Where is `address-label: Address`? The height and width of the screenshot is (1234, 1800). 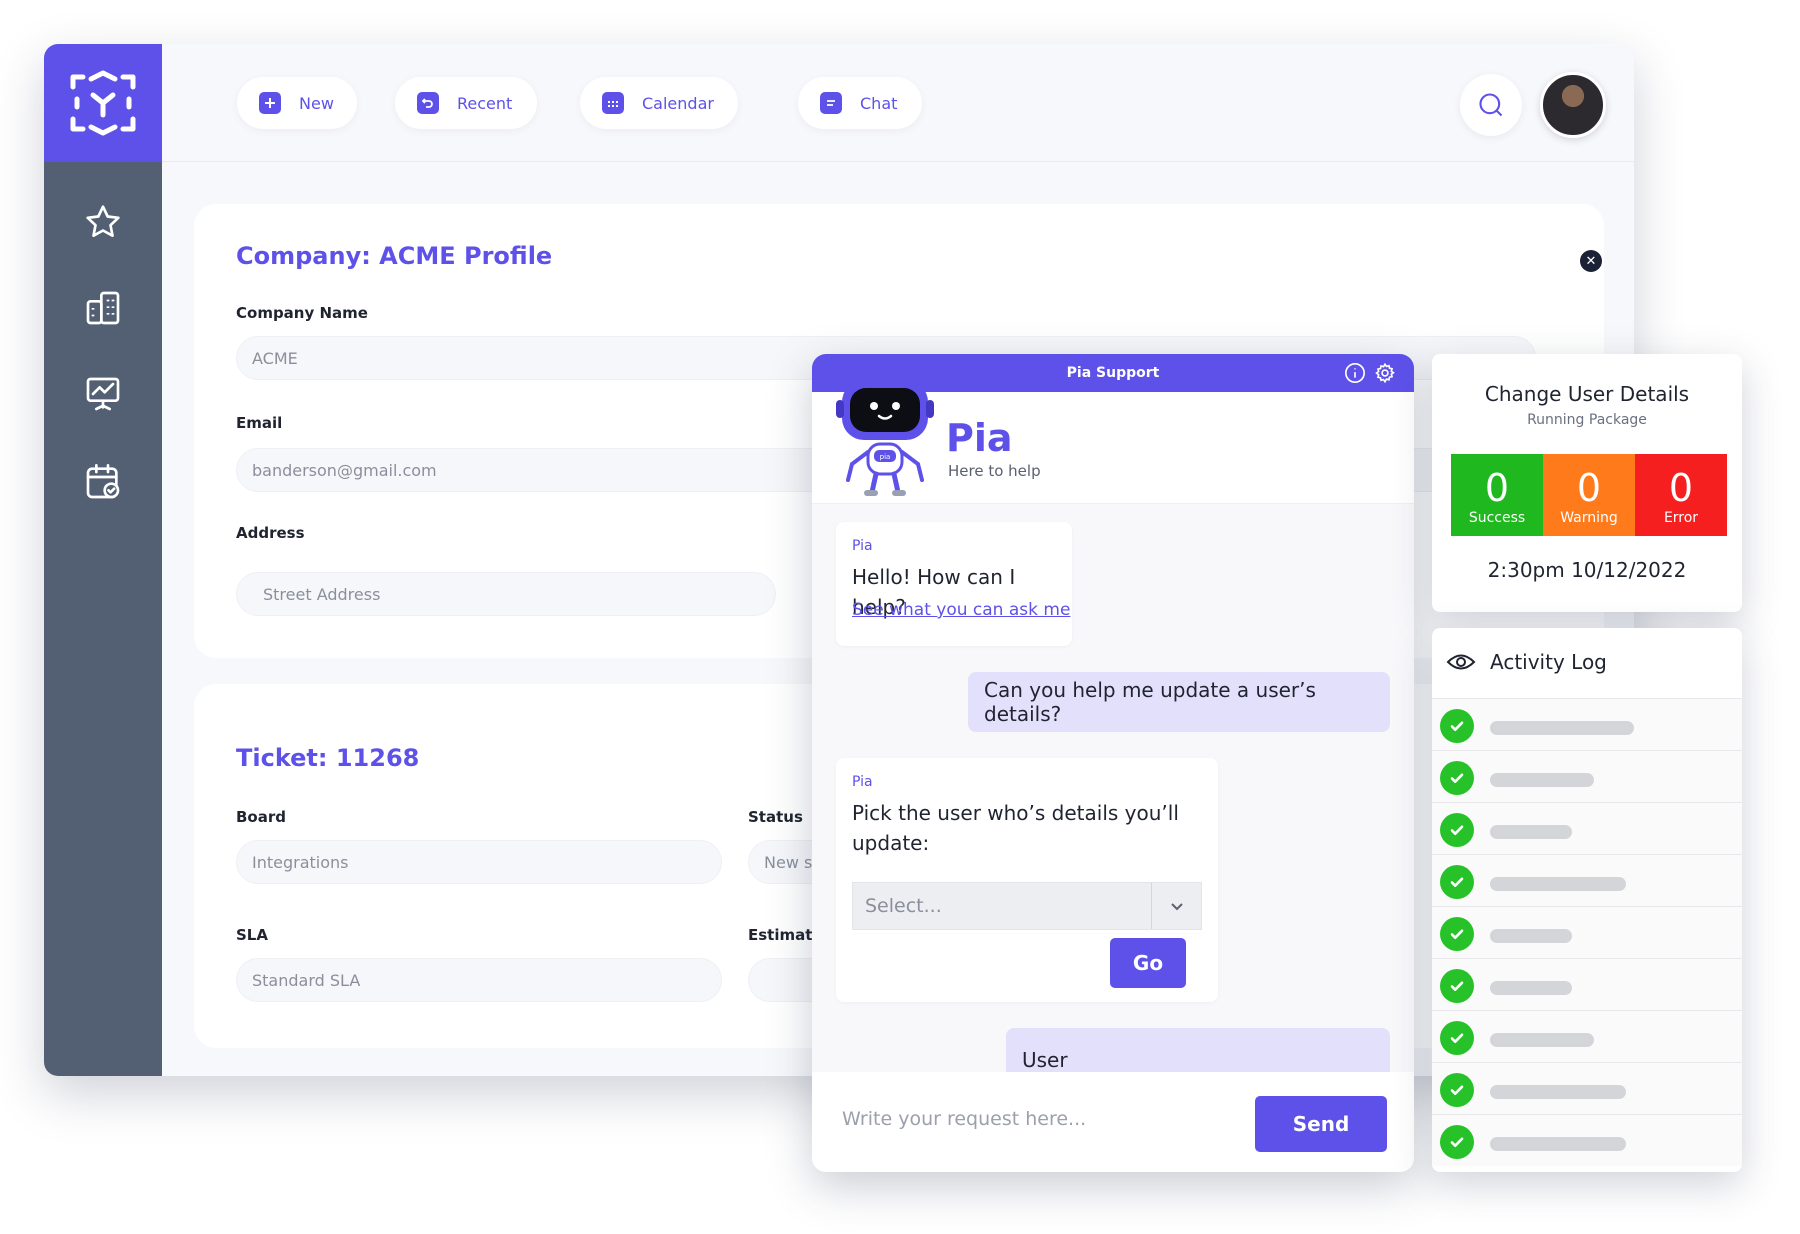
address-label: Address is located at coordinates (270, 533).